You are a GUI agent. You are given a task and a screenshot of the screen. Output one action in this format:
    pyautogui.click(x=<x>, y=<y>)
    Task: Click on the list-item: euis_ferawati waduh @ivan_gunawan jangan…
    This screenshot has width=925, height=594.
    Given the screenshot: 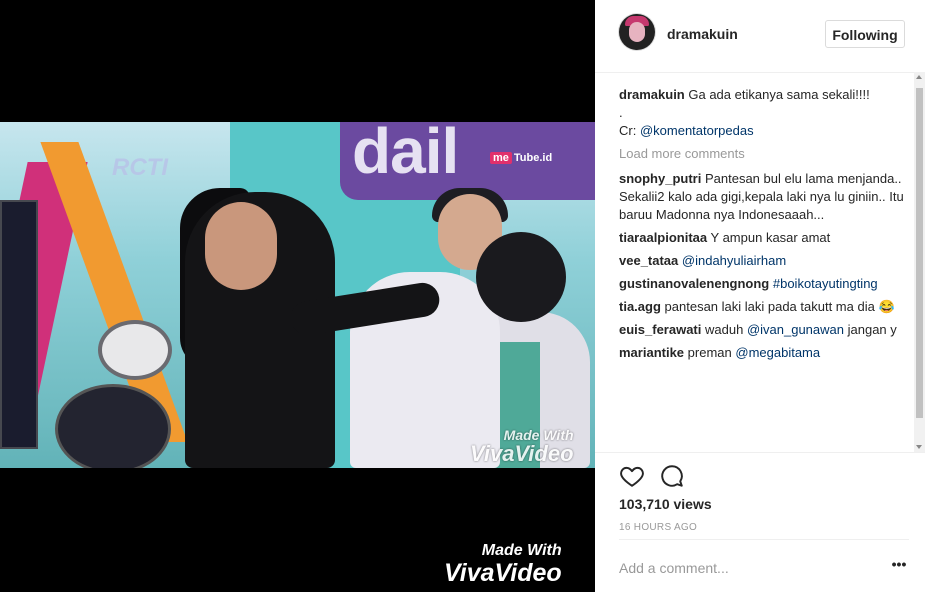 What is the action you would take?
    pyautogui.click(x=764, y=330)
    